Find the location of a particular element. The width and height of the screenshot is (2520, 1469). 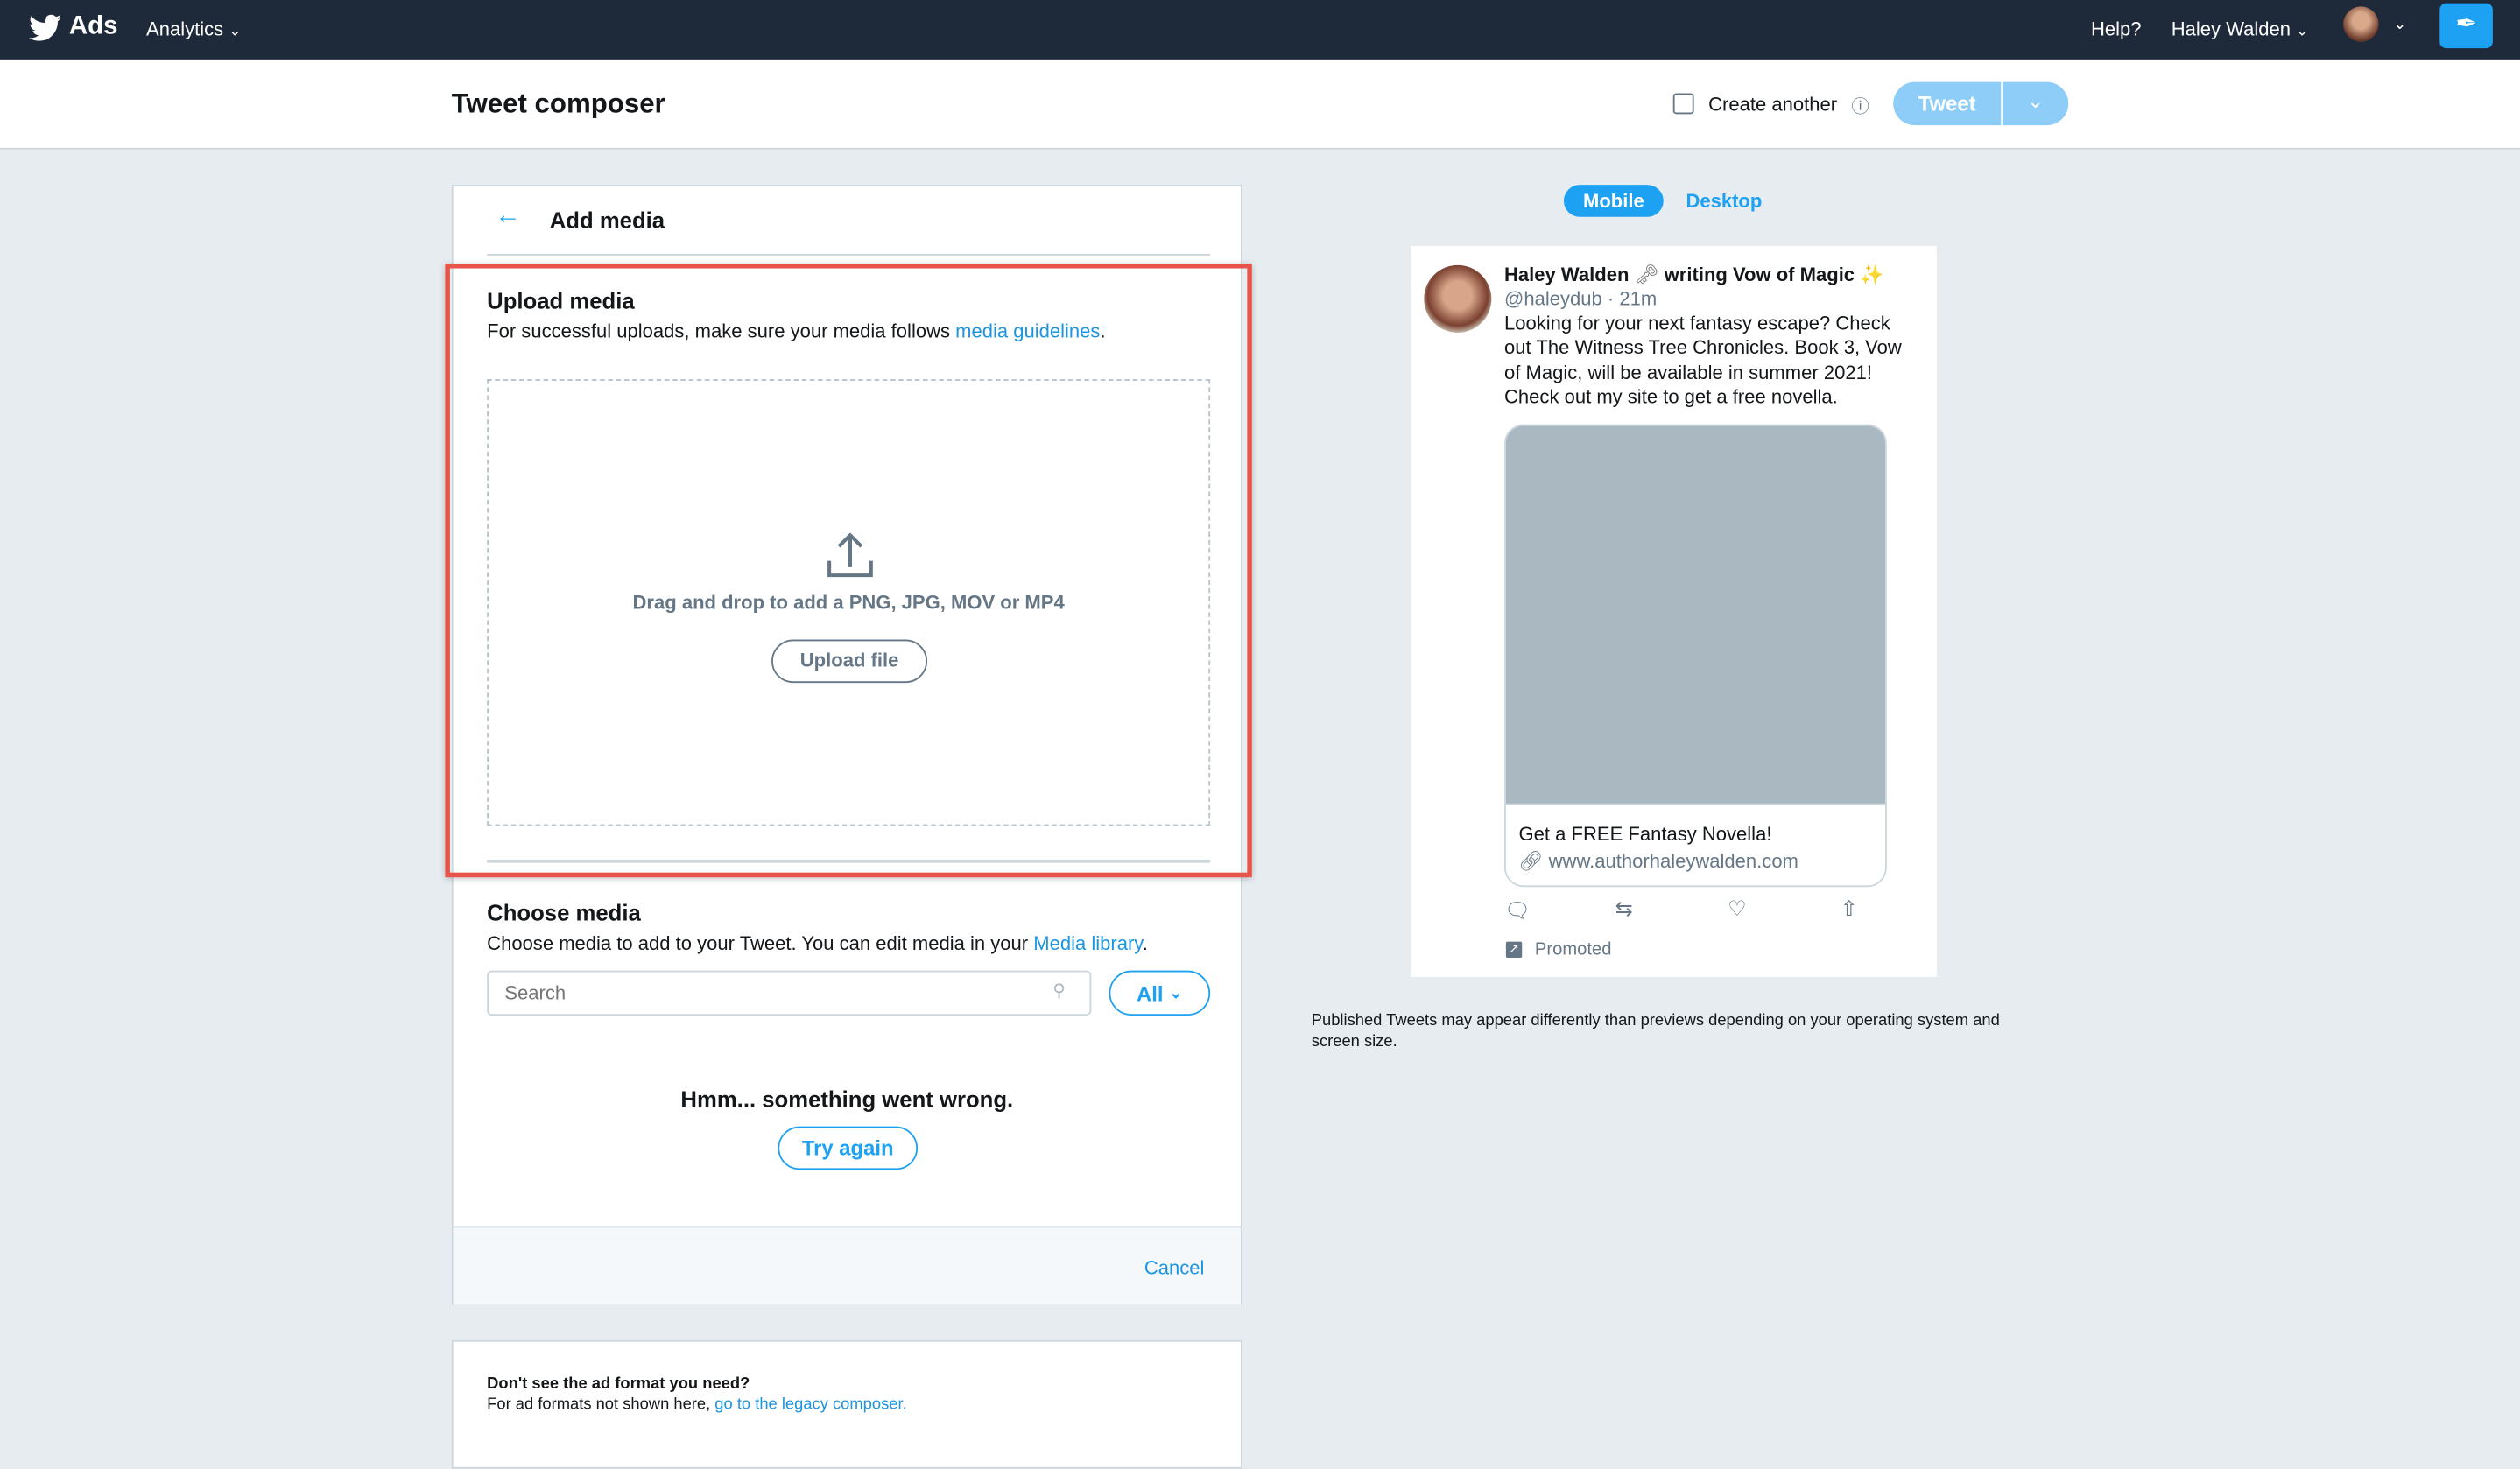

user-avatar is located at coordinates (2361, 24).